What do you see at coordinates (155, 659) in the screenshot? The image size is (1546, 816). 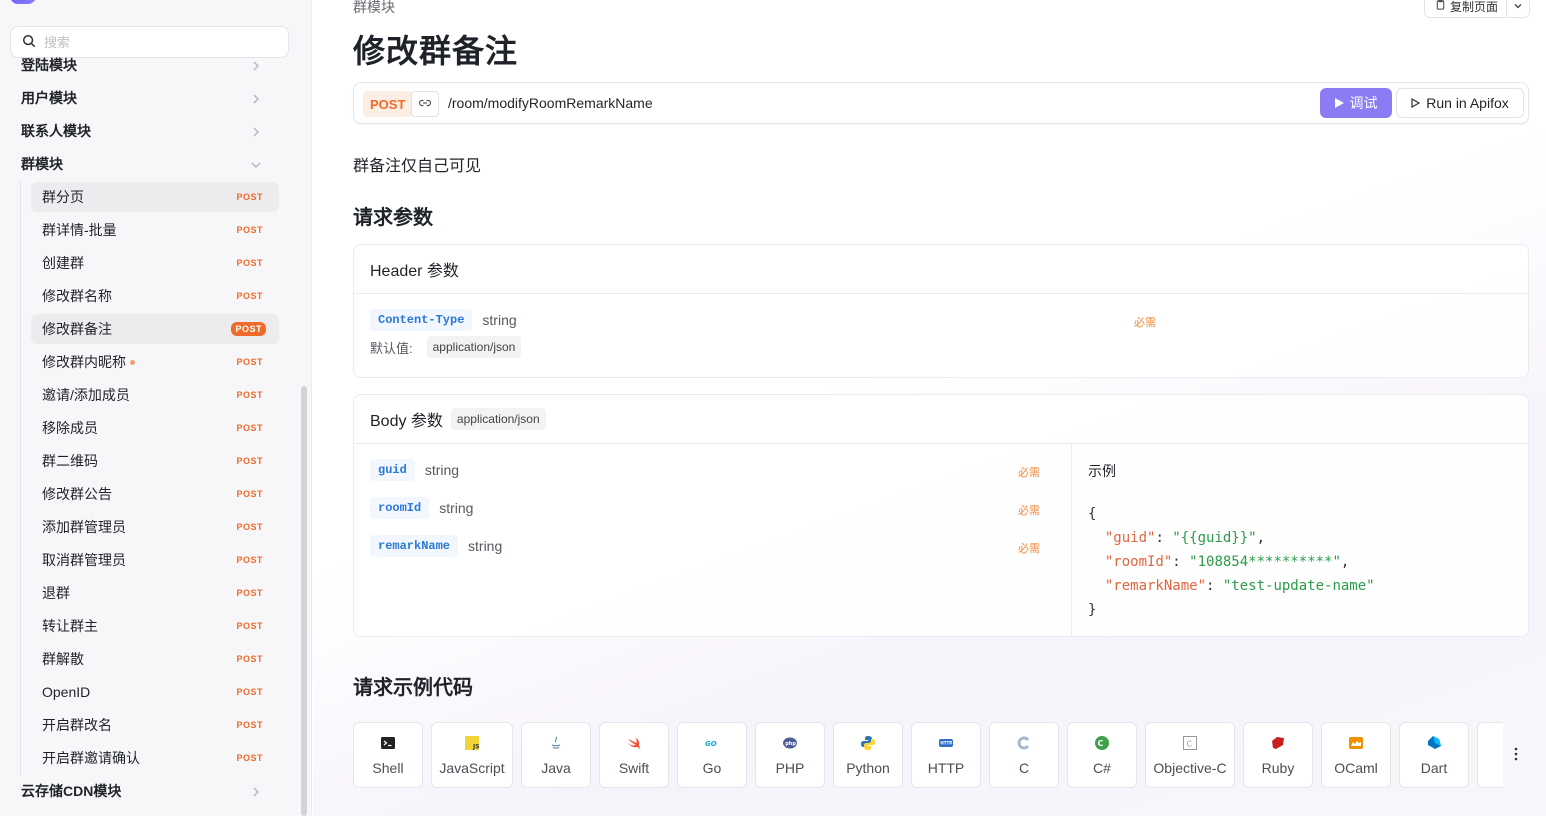 I see `sidebar-item: 群解散 POST` at bounding box center [155, 659].